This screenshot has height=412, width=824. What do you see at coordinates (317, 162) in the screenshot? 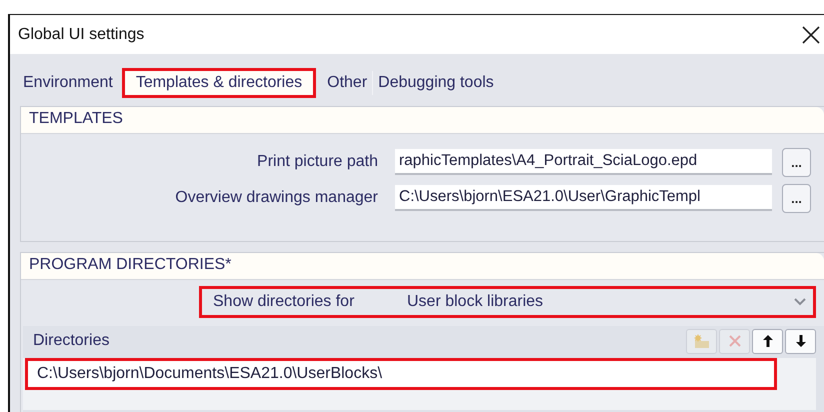
I see `field-label: Print picture path` at bounding box center [317, 162].